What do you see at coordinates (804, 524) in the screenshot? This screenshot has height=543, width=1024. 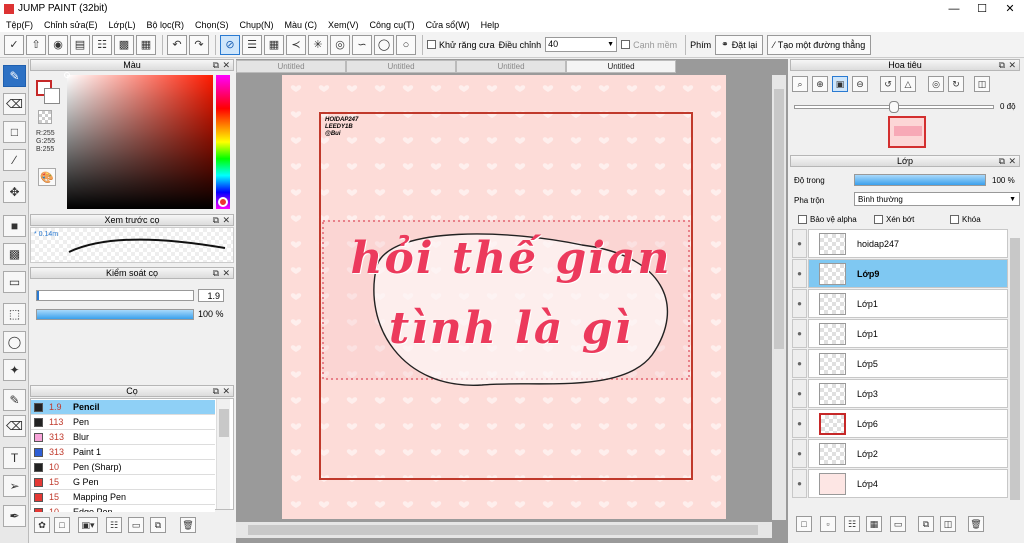 I see `new-layer-icon: □` at bounding box center [804, 524].